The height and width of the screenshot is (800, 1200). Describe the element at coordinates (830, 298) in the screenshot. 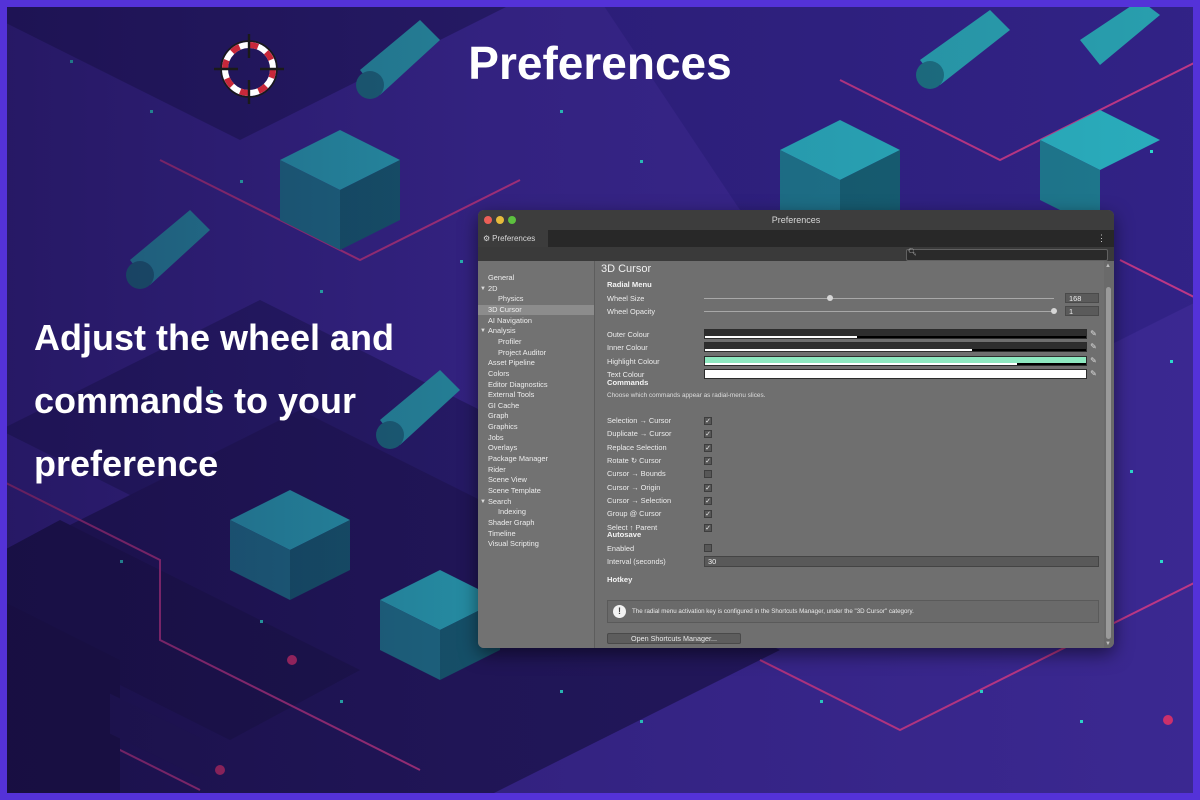

I see `wheel-size-slider-knob` at that location.